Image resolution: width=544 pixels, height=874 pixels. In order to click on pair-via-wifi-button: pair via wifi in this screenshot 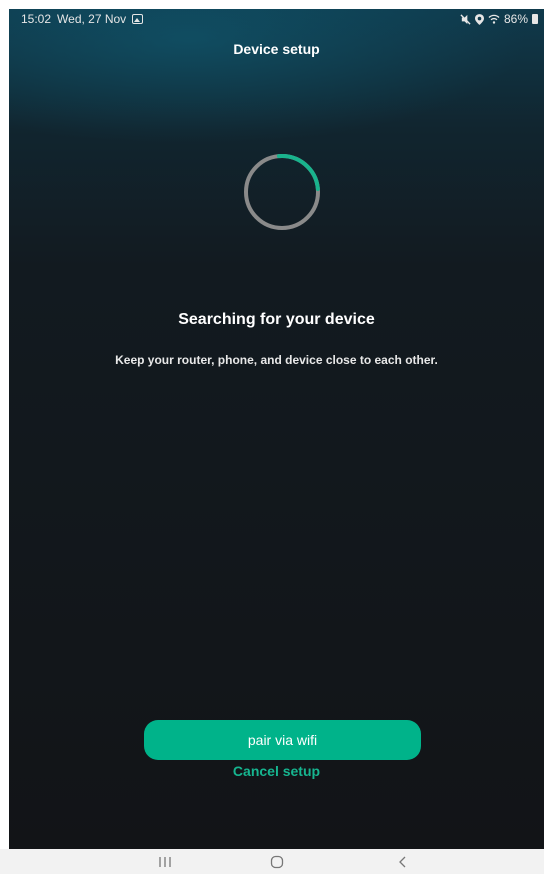, I will do `click(282, 740)`.